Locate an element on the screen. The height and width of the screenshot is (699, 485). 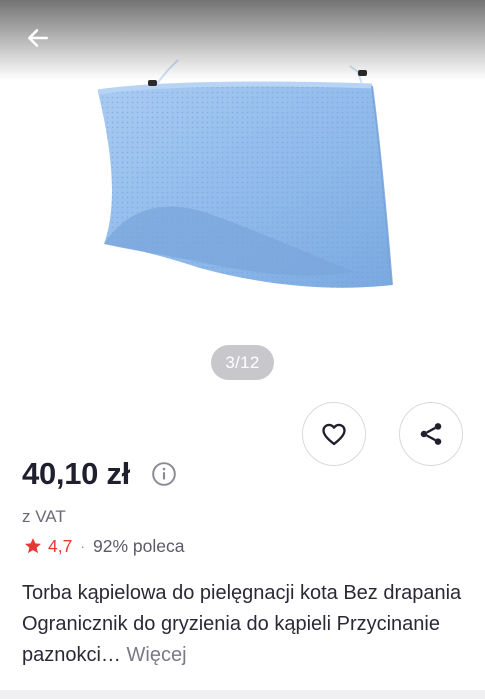
favorite-button is located at coordinates (334, 434).